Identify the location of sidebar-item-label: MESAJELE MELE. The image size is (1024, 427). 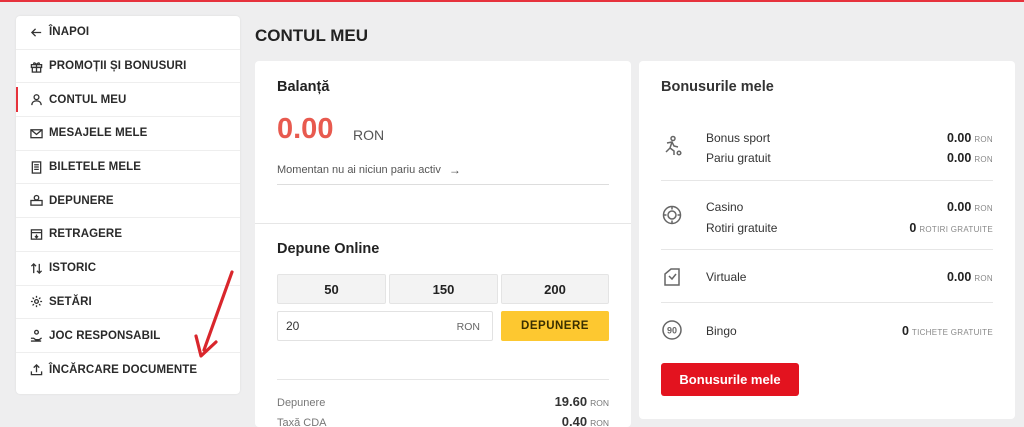
(98, 133).